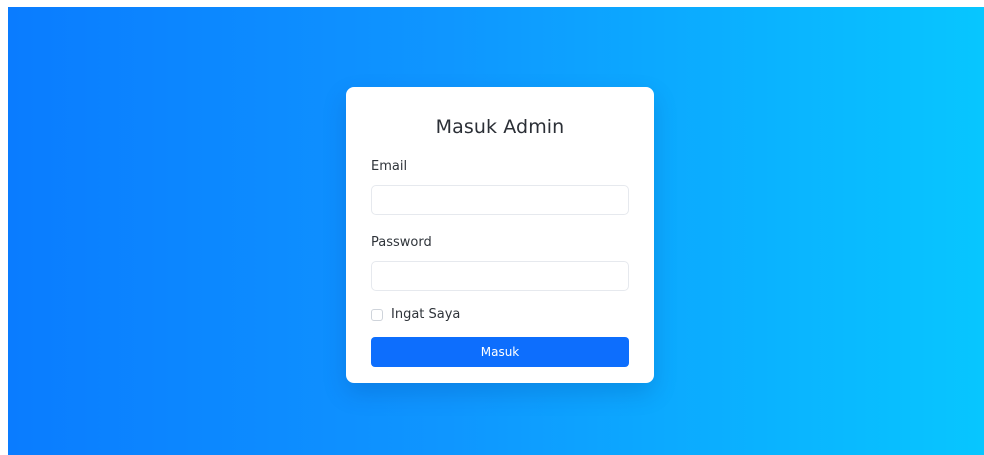 This screenshot has height=455, width=984. Describe the element at coordinates (377, 315) in the screenshot. I see `remember-me-checkbox` at that location.